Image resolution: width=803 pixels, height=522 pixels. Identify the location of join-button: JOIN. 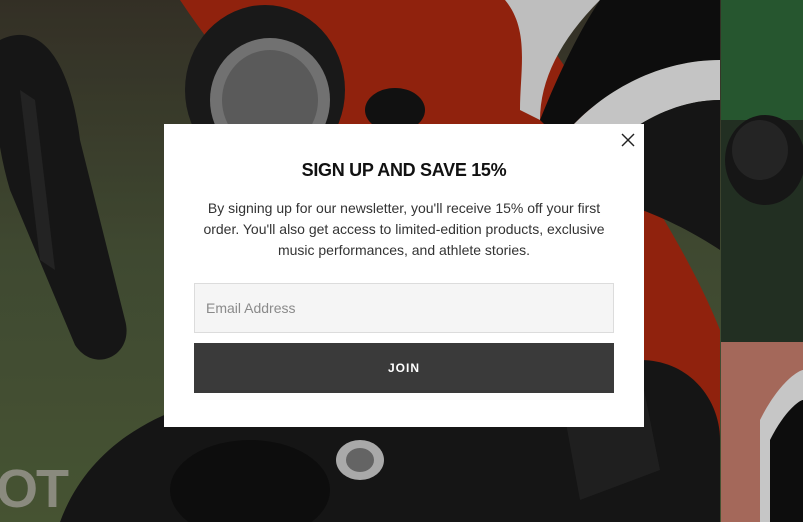
(404, 368).